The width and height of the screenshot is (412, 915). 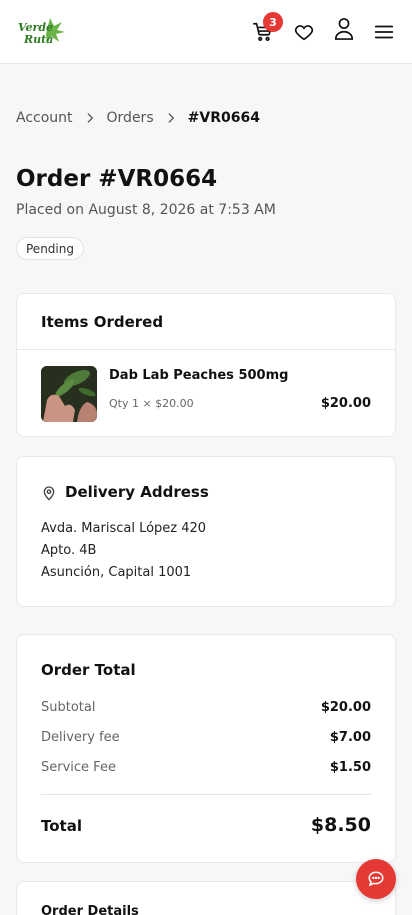 I want to click on cart-count-badge: 3, so click(x=273, y=22).